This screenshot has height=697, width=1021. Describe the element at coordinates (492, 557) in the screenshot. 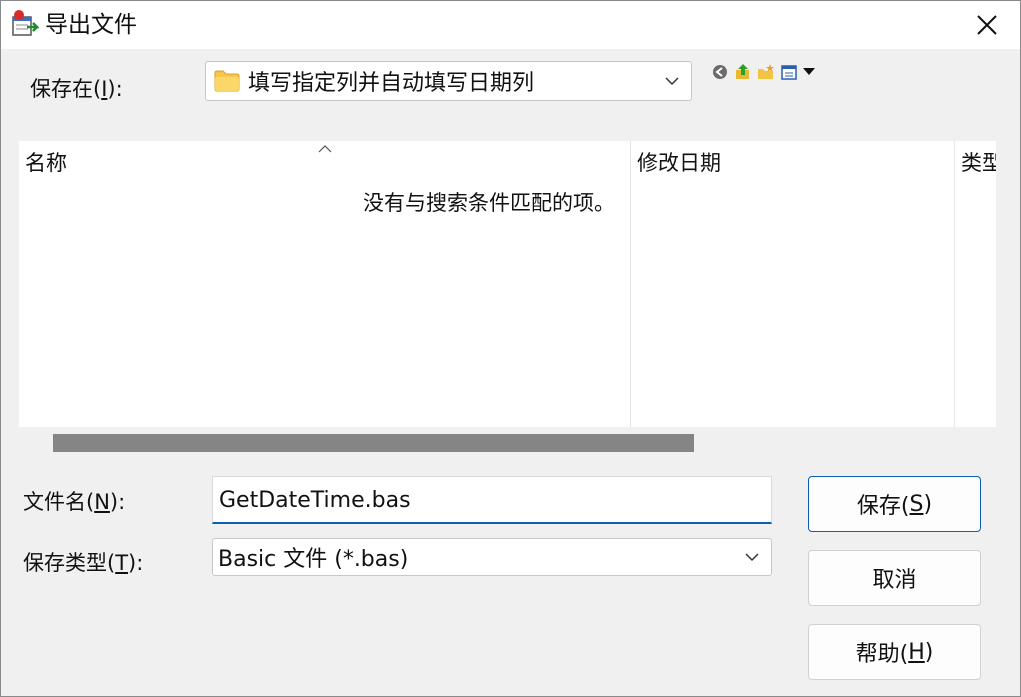

I see `file-type-dropdown: Basic 文件 (*.bas)` at that location.